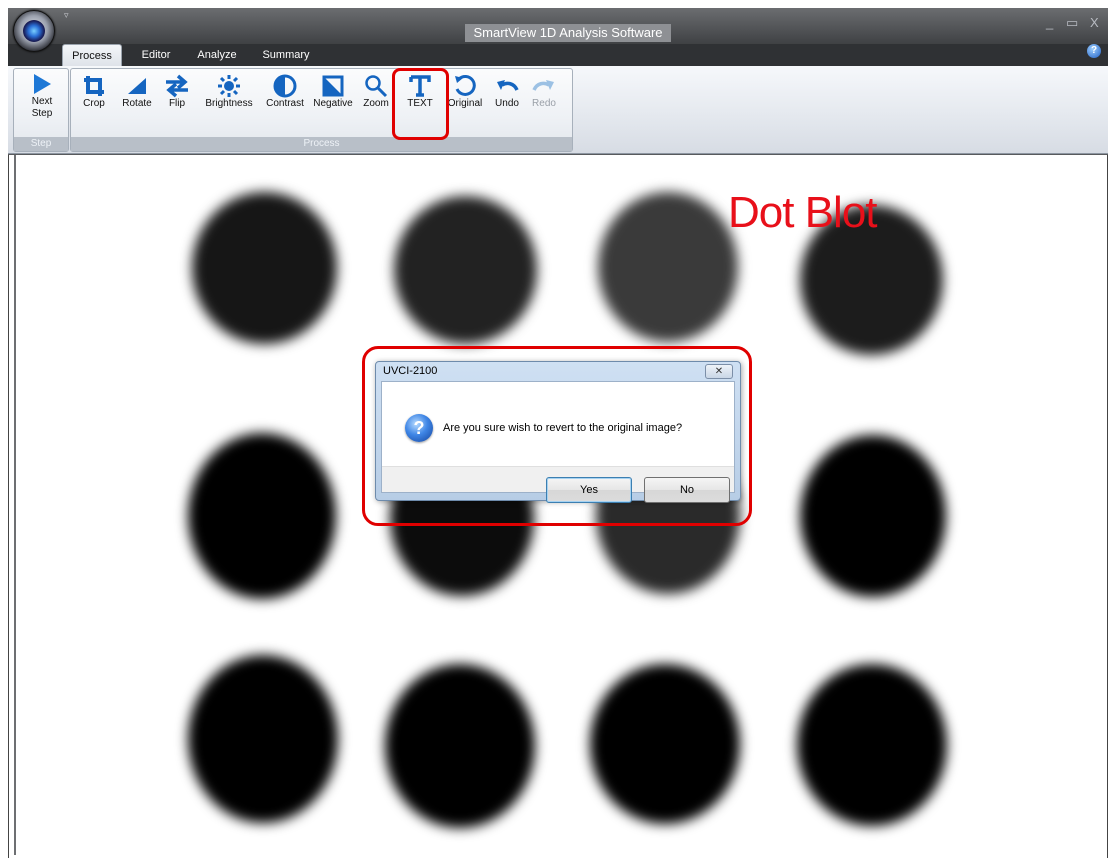 The height and width of the screenshot is (858, 1110). Describe the element at coordinates (94, 103) in the screenshot. I see `crop-label: Crop` at that location.